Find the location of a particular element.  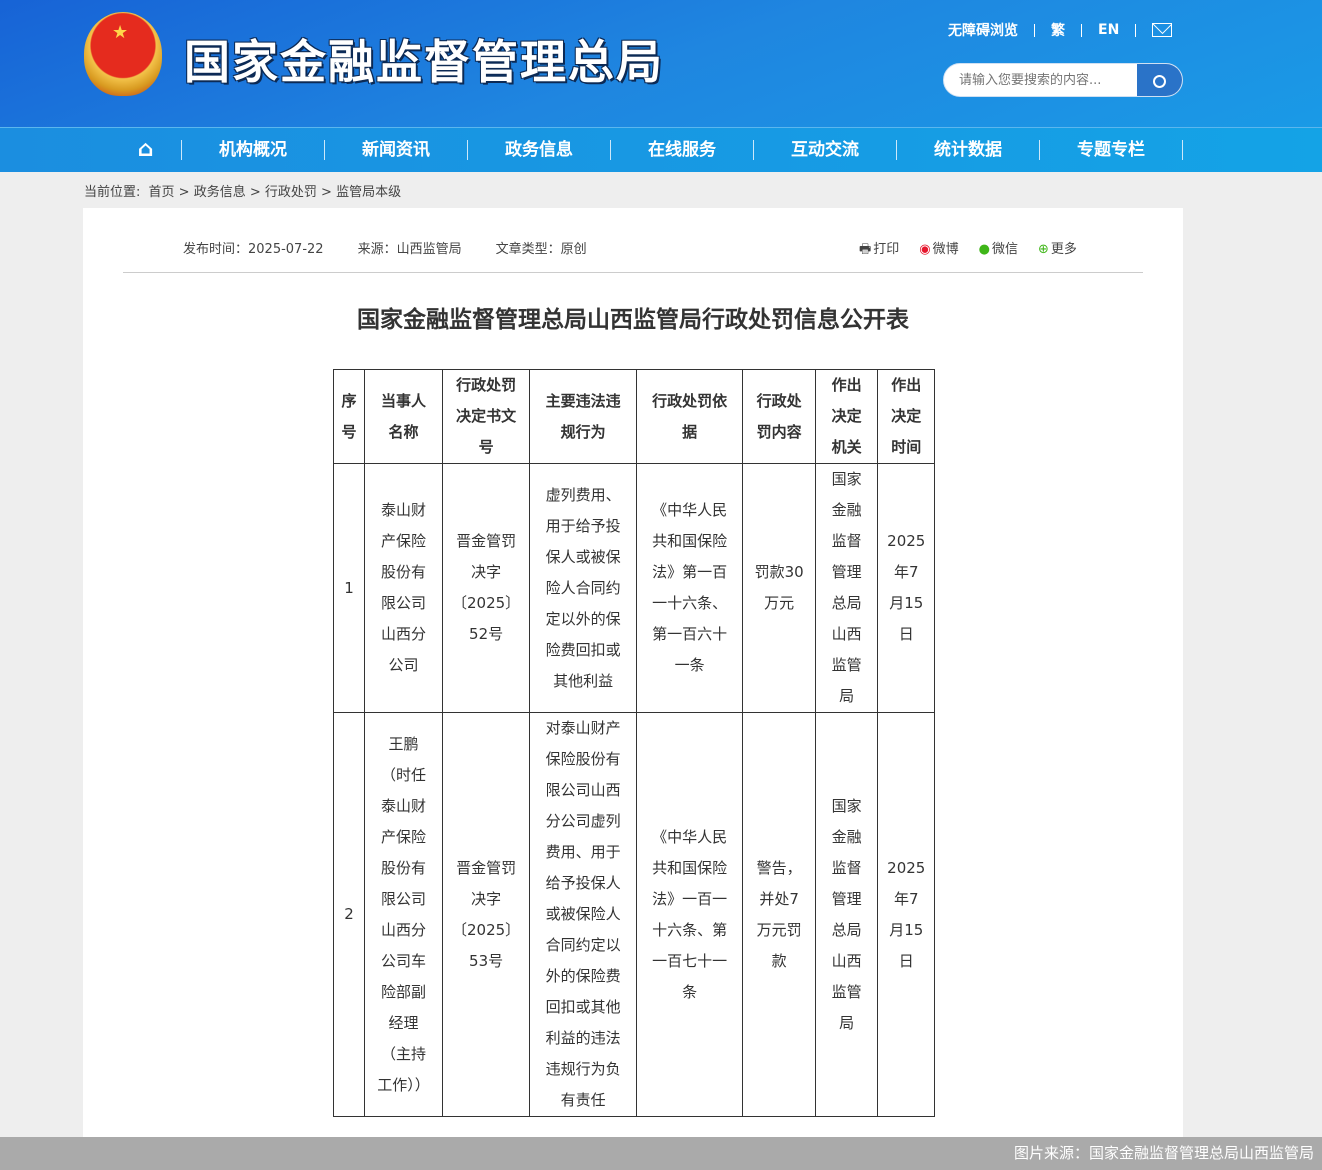

weibo-button: ◉ 微博 is located at coordinates (938, 250).